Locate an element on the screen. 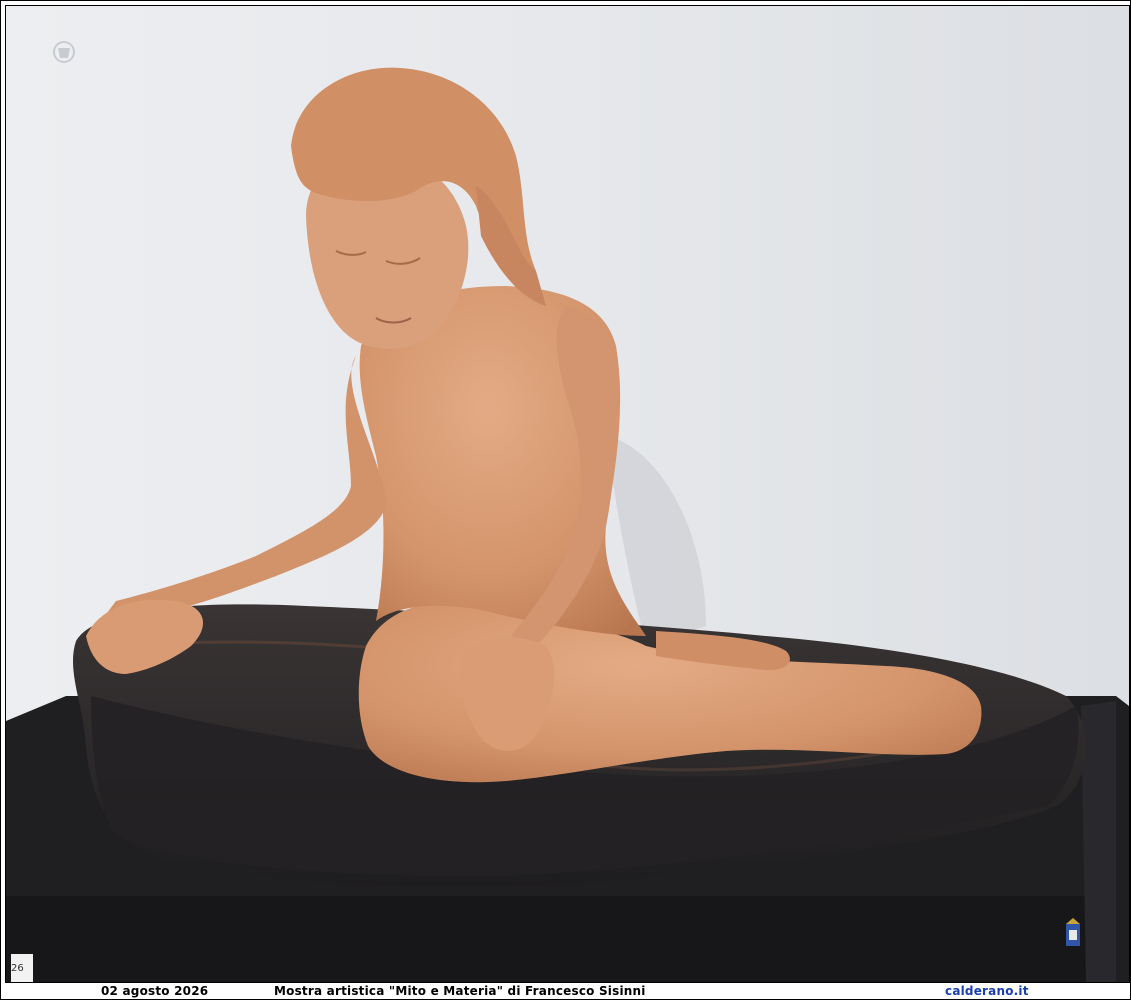 The height and width of the screenshot is (1000, 1131). corner-label: 26 is located at coordinates (22, 968).